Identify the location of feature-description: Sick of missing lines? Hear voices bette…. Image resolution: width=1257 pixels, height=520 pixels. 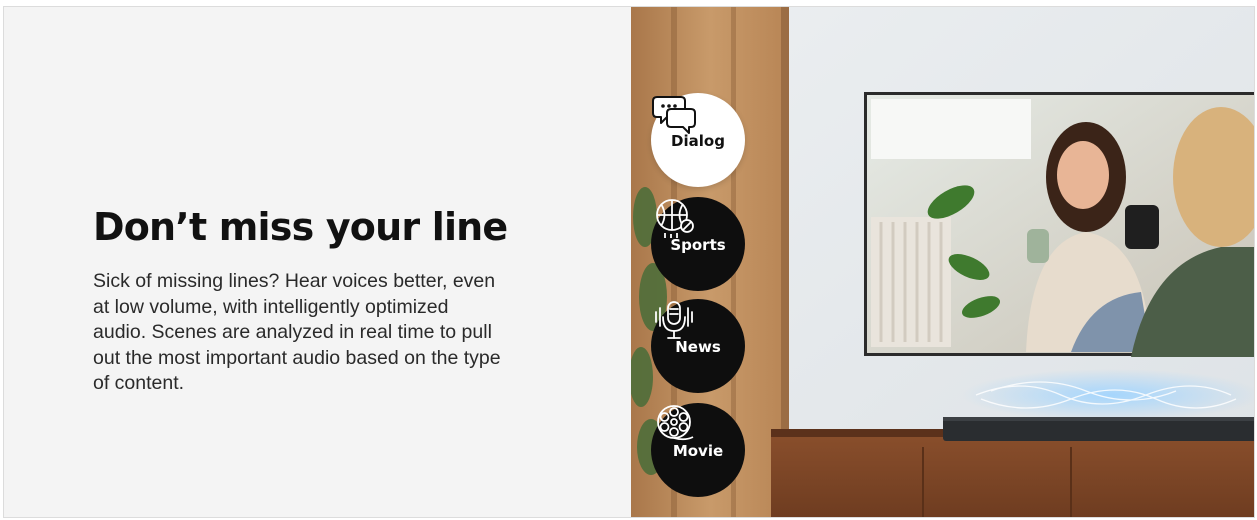
(297, 332).